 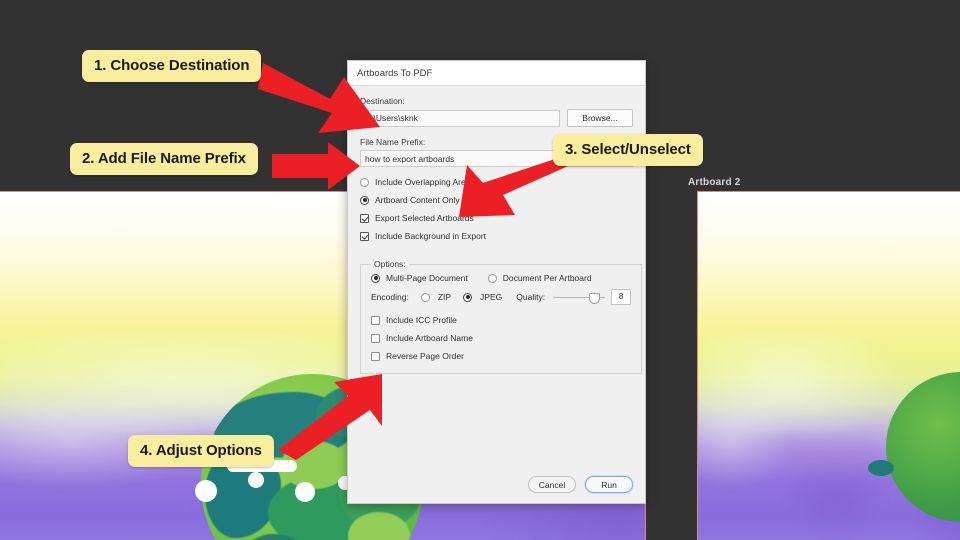 I want to click on radio-icon-include-overlapping-areas, so click(x=364, y=182).